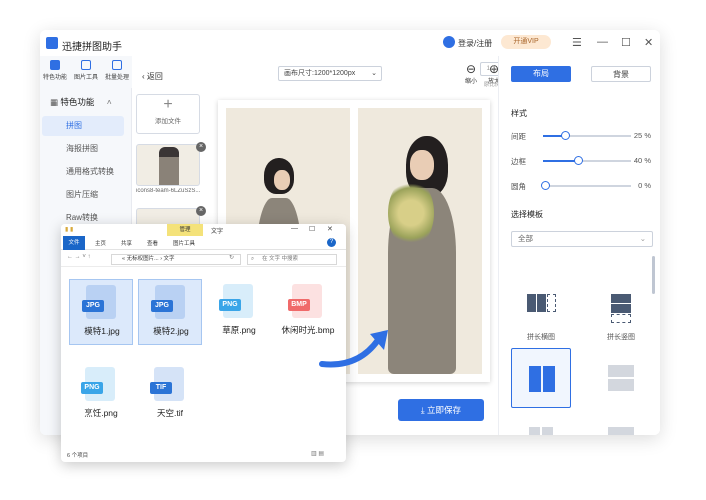 The height and width of the screenshot is (500, 706). Describe the element at coordinates (81, 102) in the screenshot. I see `sidebar-heading: ▦ 特色功能 ˄` at that location.